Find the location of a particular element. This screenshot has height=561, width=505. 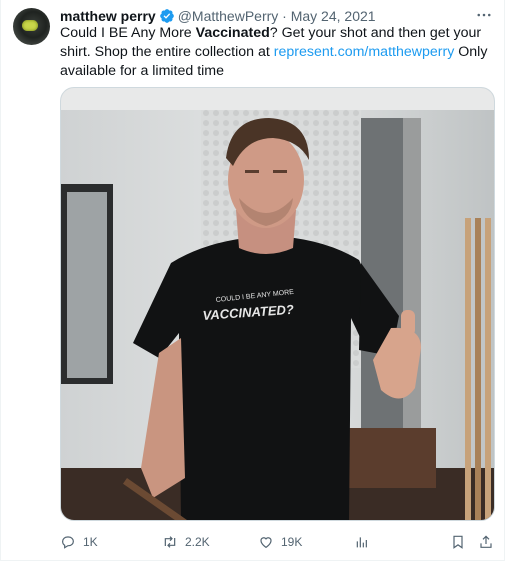

author-name: matthew perry is located at coordinates (108, 16).